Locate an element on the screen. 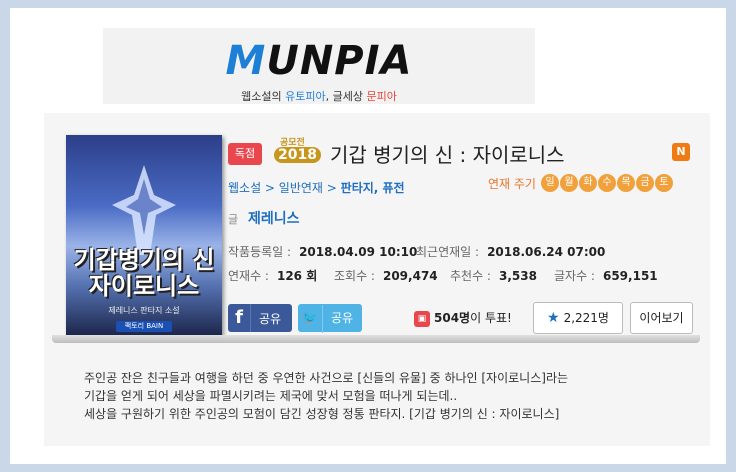 Image resolution: width=736 pixels, height=472 pixels. logo-sub-mid: , 글세상 is located at coordinates (346, 96).